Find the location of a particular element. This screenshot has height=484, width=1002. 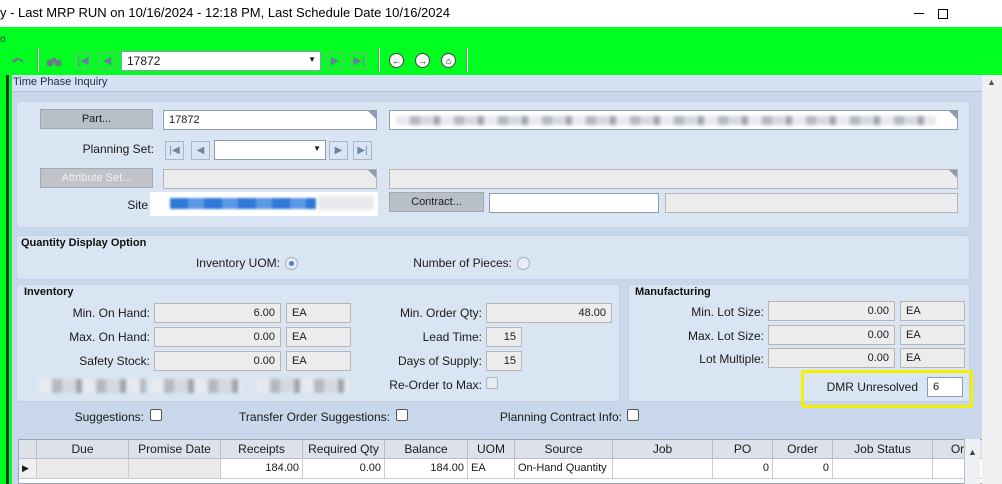

column-header-promise-date: Promise Date is located at coordinates (175, 449).